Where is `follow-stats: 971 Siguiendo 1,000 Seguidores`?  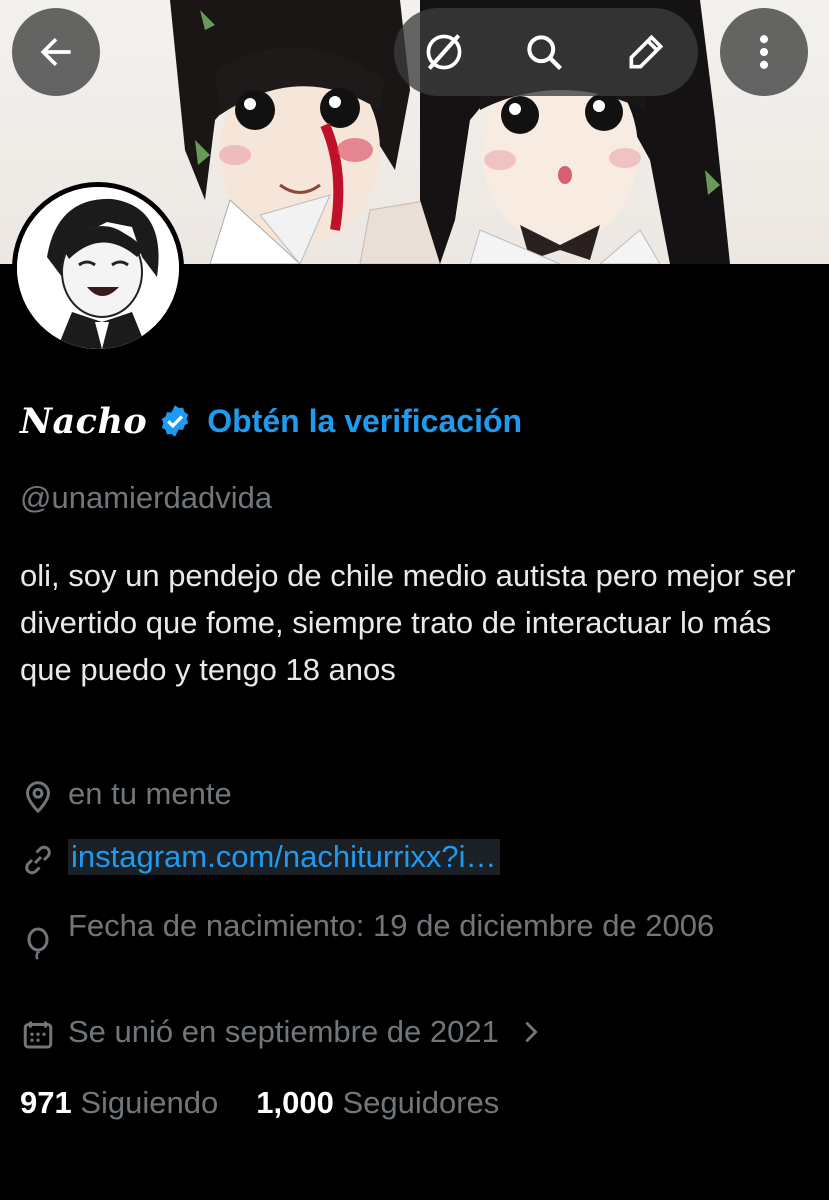 follow-stats: 971 Siguiendo 1,000 Seguidores is located at coordinates (259, 1103).